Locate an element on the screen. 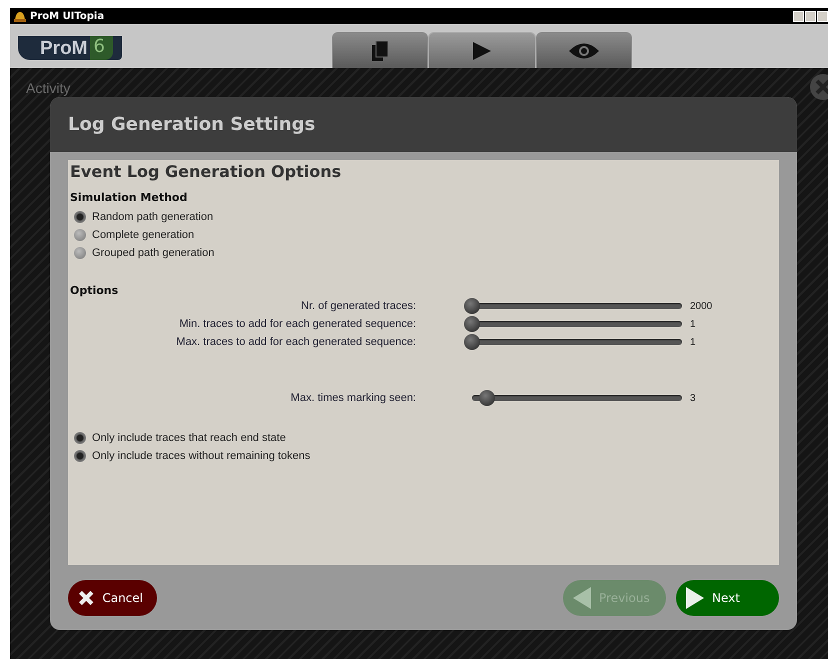 The height and width of the screenshot is (659, 828). app-logo: ProM 6 is located at coordinates (70, 48).